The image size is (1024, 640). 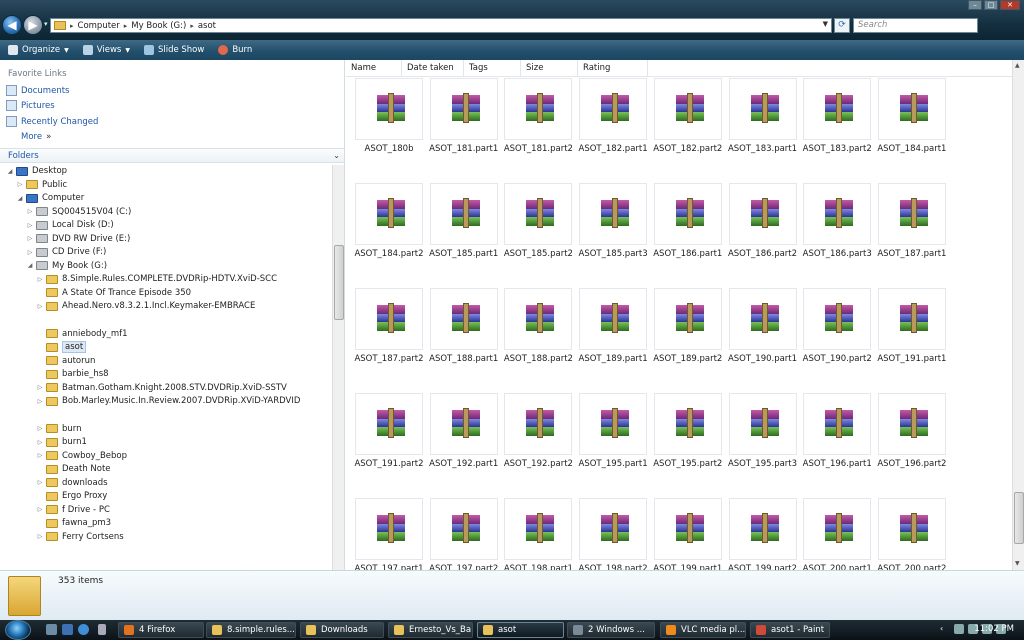 What do you see at coordinates (520, 630) in the screenshot?
I see `taskbar-button: asot` at bounding box center [520, 630].